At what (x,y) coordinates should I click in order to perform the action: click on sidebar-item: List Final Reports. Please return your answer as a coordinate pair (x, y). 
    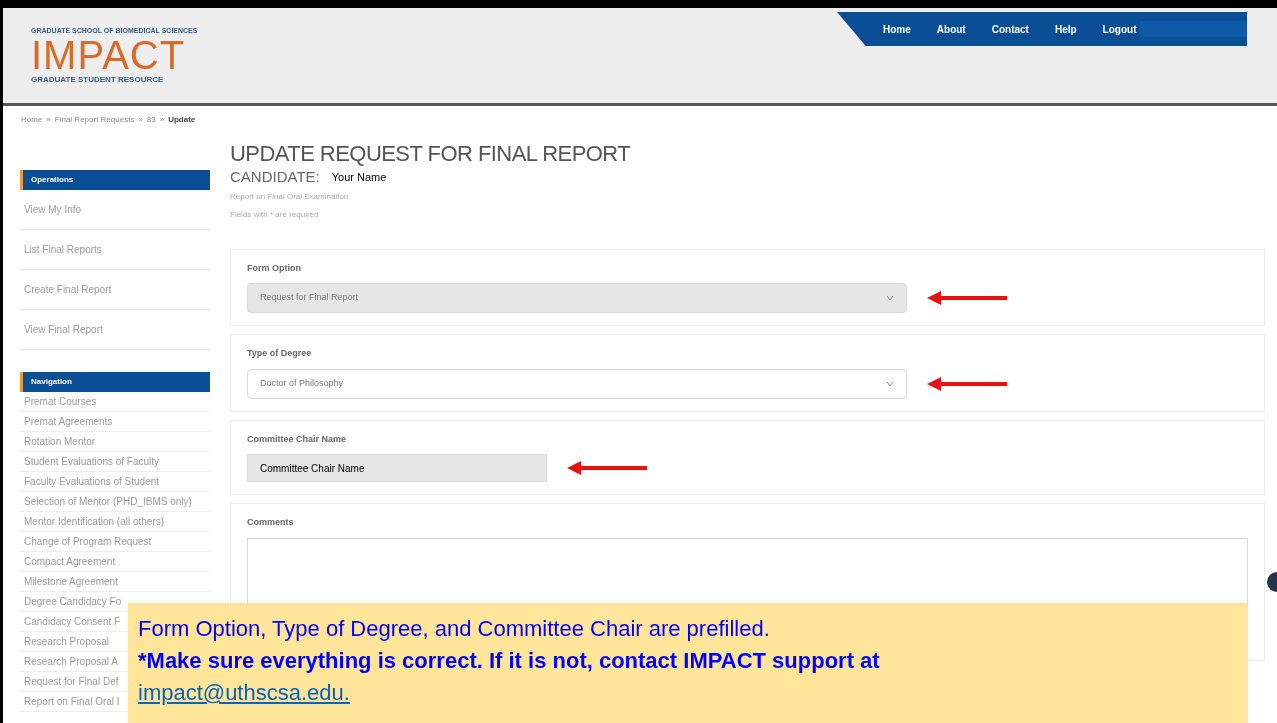
    Looking at the image, I should click on (115, 250).